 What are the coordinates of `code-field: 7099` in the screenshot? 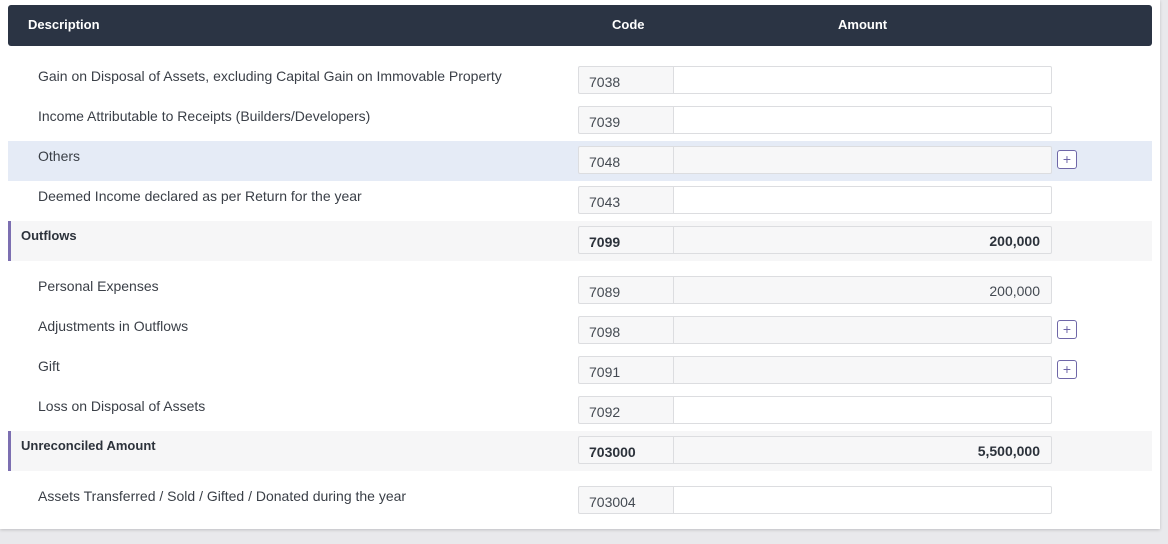 It's located at (625, 240).